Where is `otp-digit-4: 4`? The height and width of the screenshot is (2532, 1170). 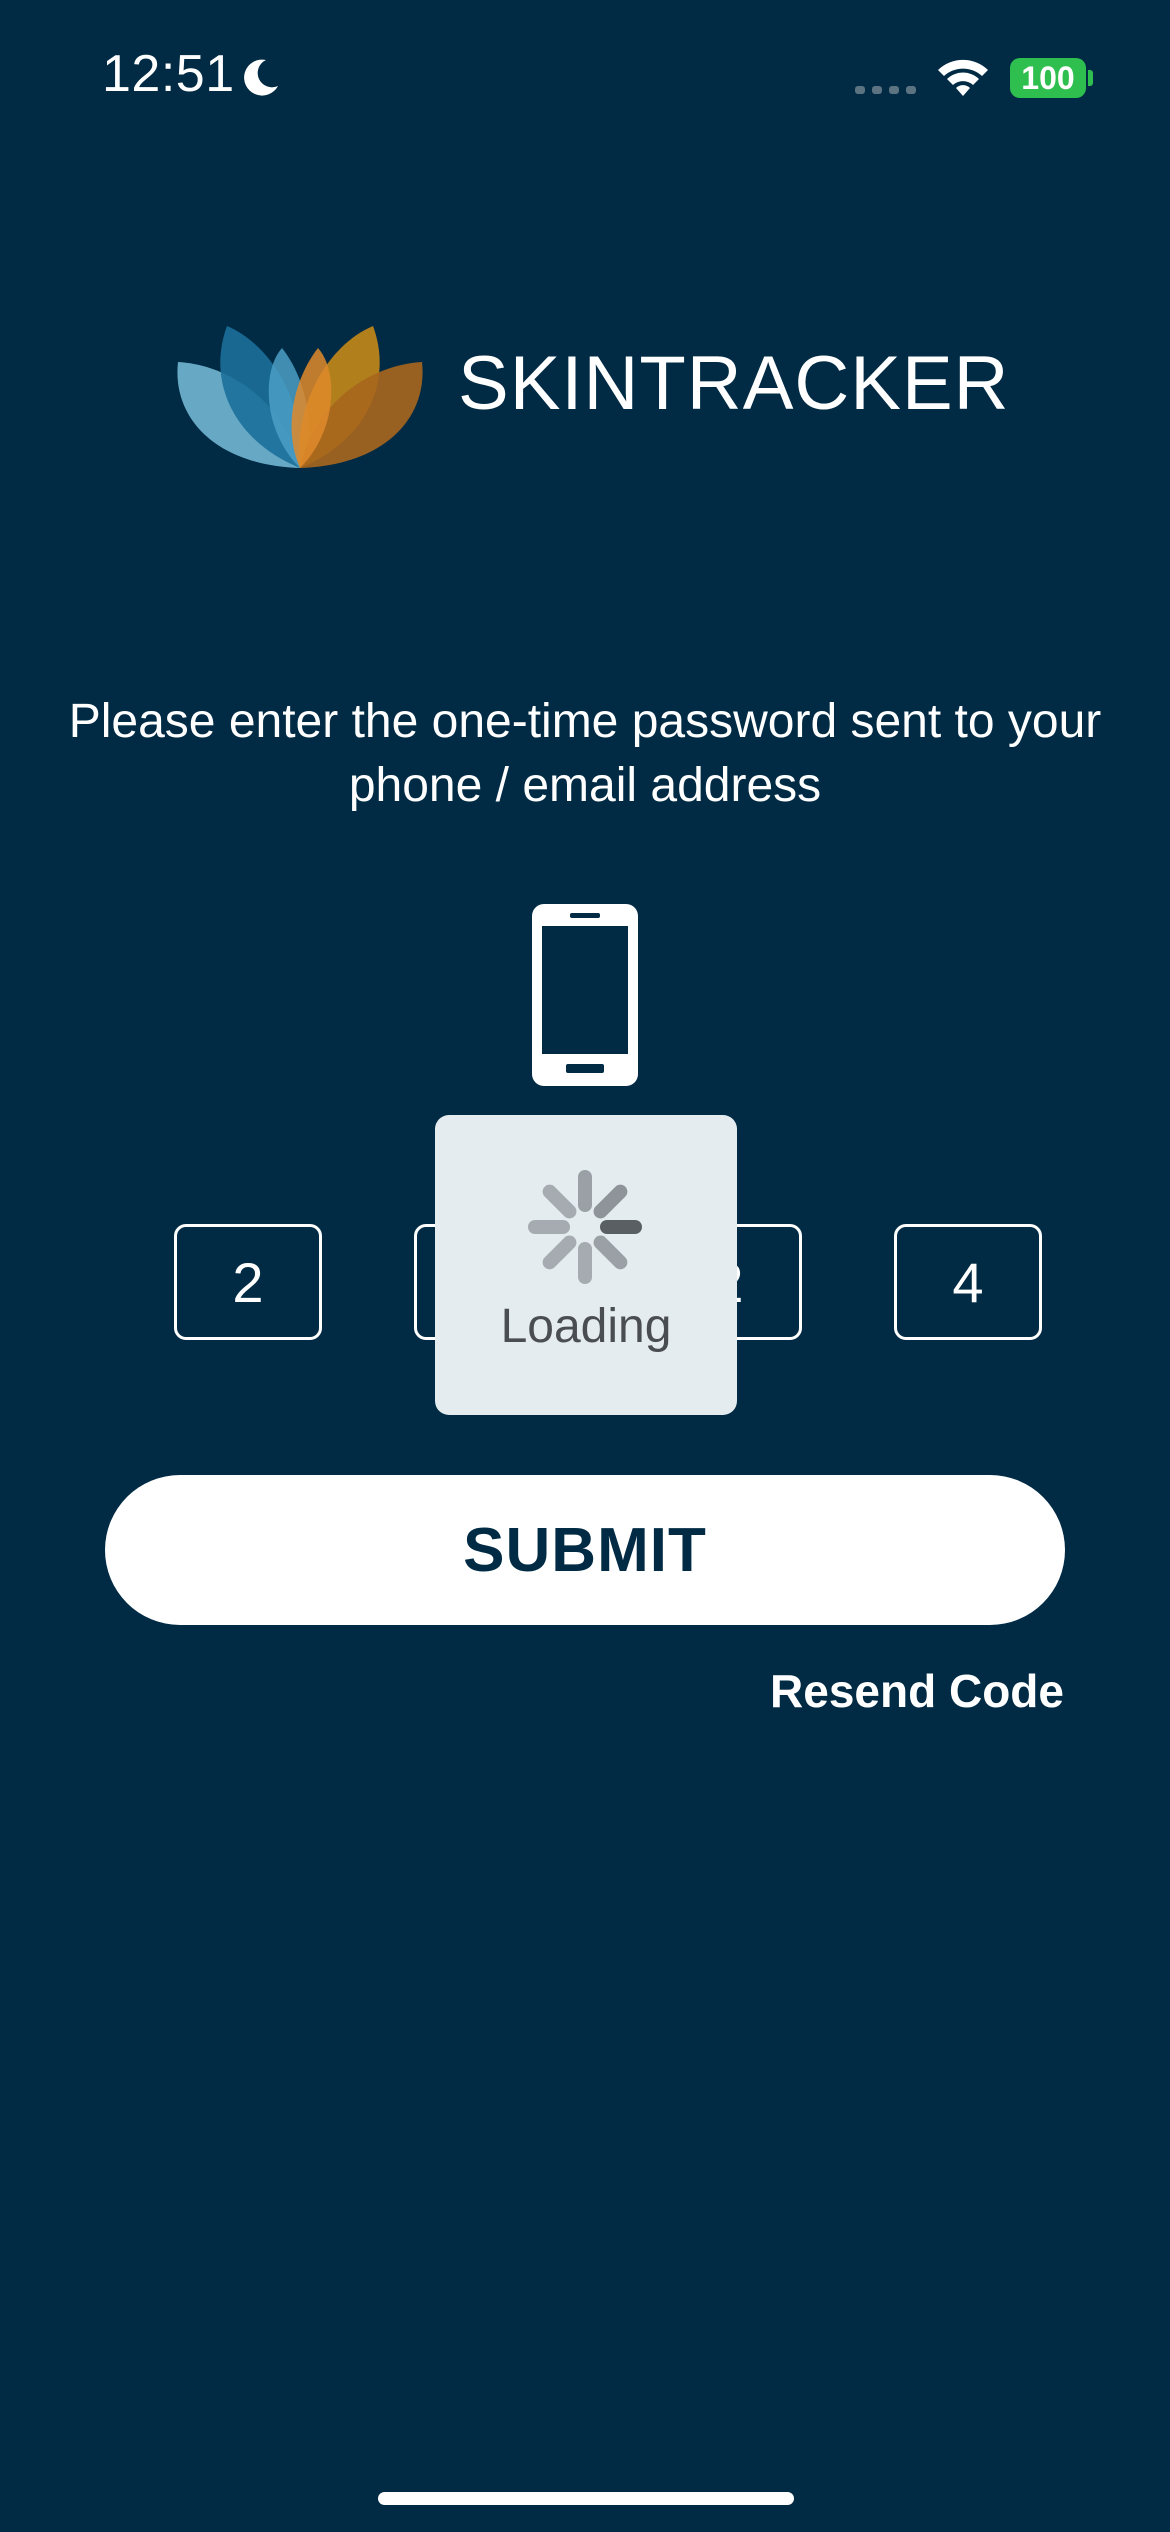 otp-digit-4: 4 is located at coordinates (968, 1282).